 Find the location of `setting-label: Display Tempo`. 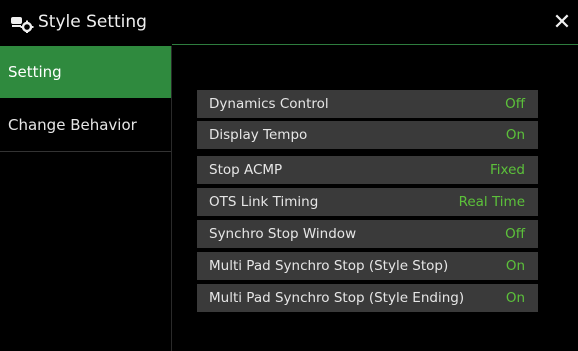

setting-label: Display Tempo is located at coordinates (258, 135).